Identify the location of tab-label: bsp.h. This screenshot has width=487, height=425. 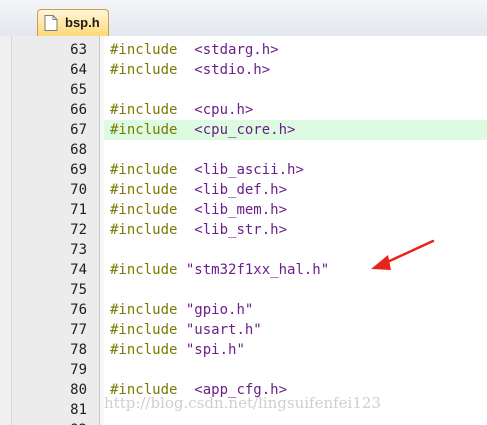
(82, 22).